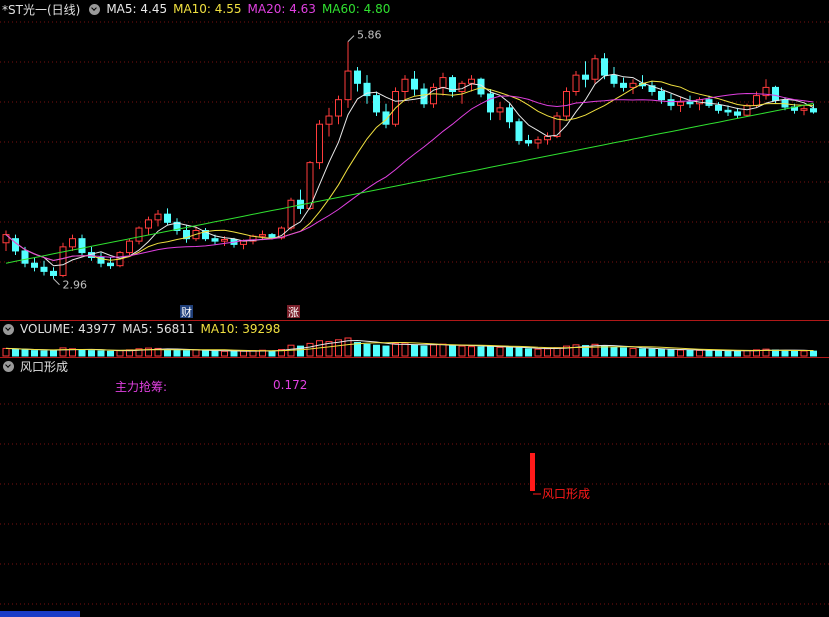  Describe the element at coordinates (186, 312) in the screenshot. I see `cai-badge-label: 财` at that location.